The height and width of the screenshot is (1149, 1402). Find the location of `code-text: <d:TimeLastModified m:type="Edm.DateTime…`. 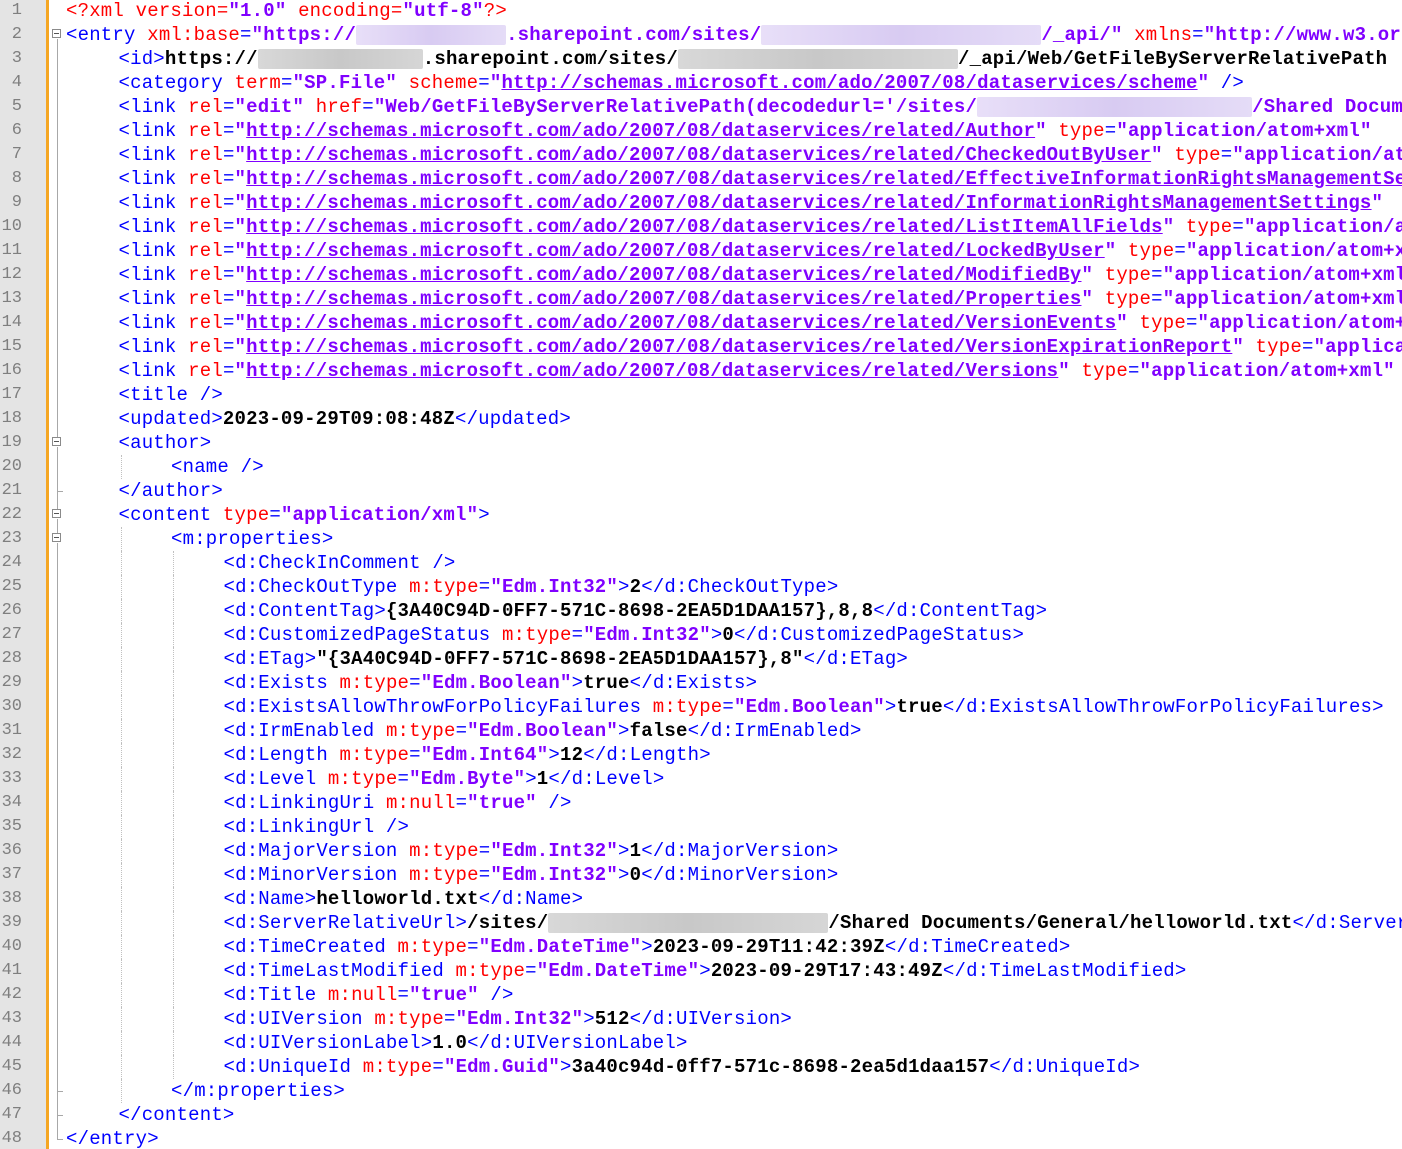

code-text: <d:TimeLastModified m:type="Edm.DateTime… is located at coordinates (705, 971).